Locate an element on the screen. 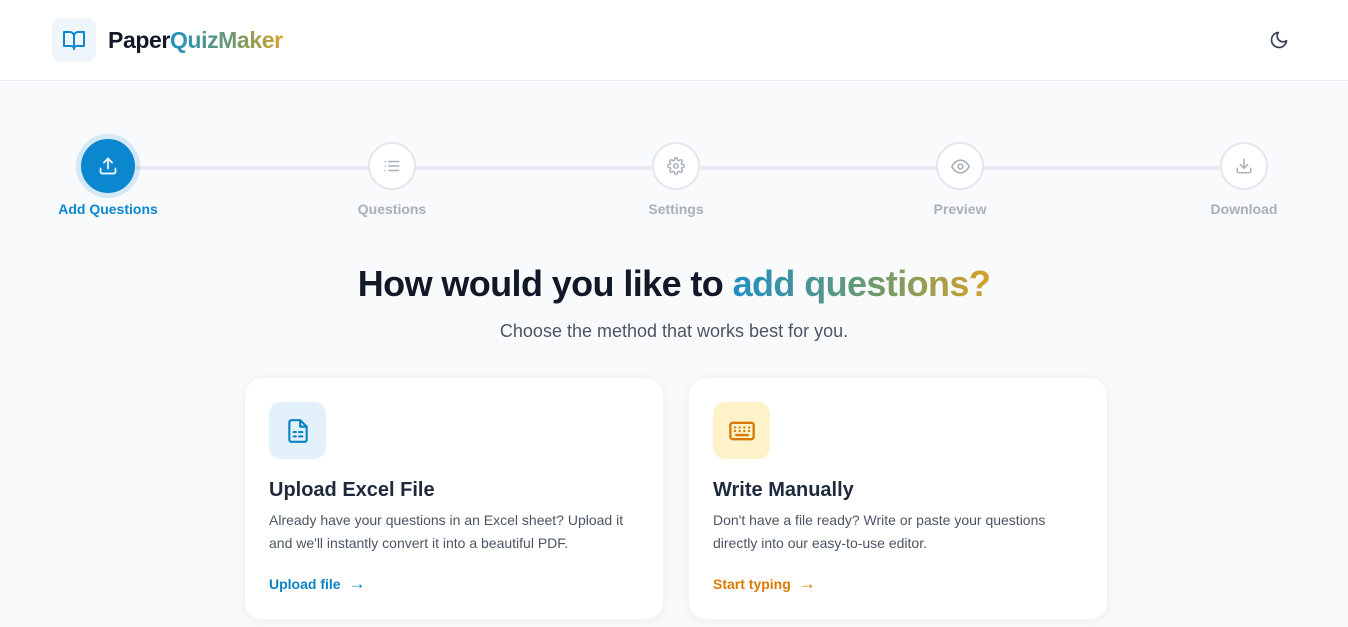 The image size is (1348, 627). upload-file-link: Upload file → is located at coordinates (317, 584).